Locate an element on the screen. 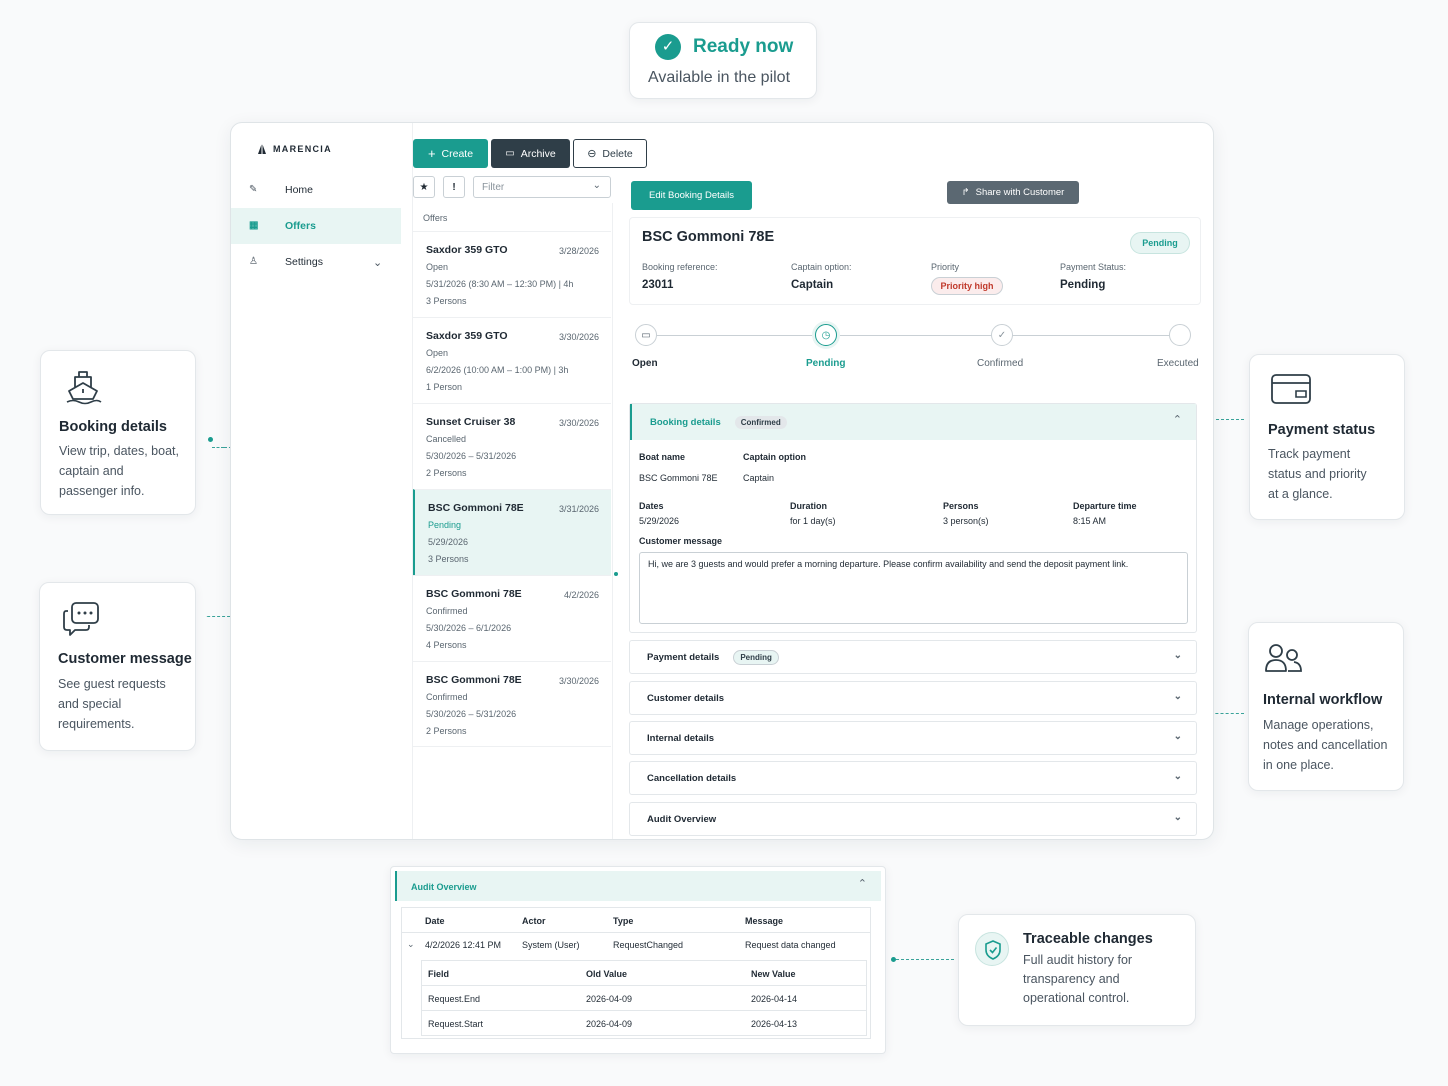 The image size is (1448, 1086). col-header-message: Message is located at coordinates (764, 921).